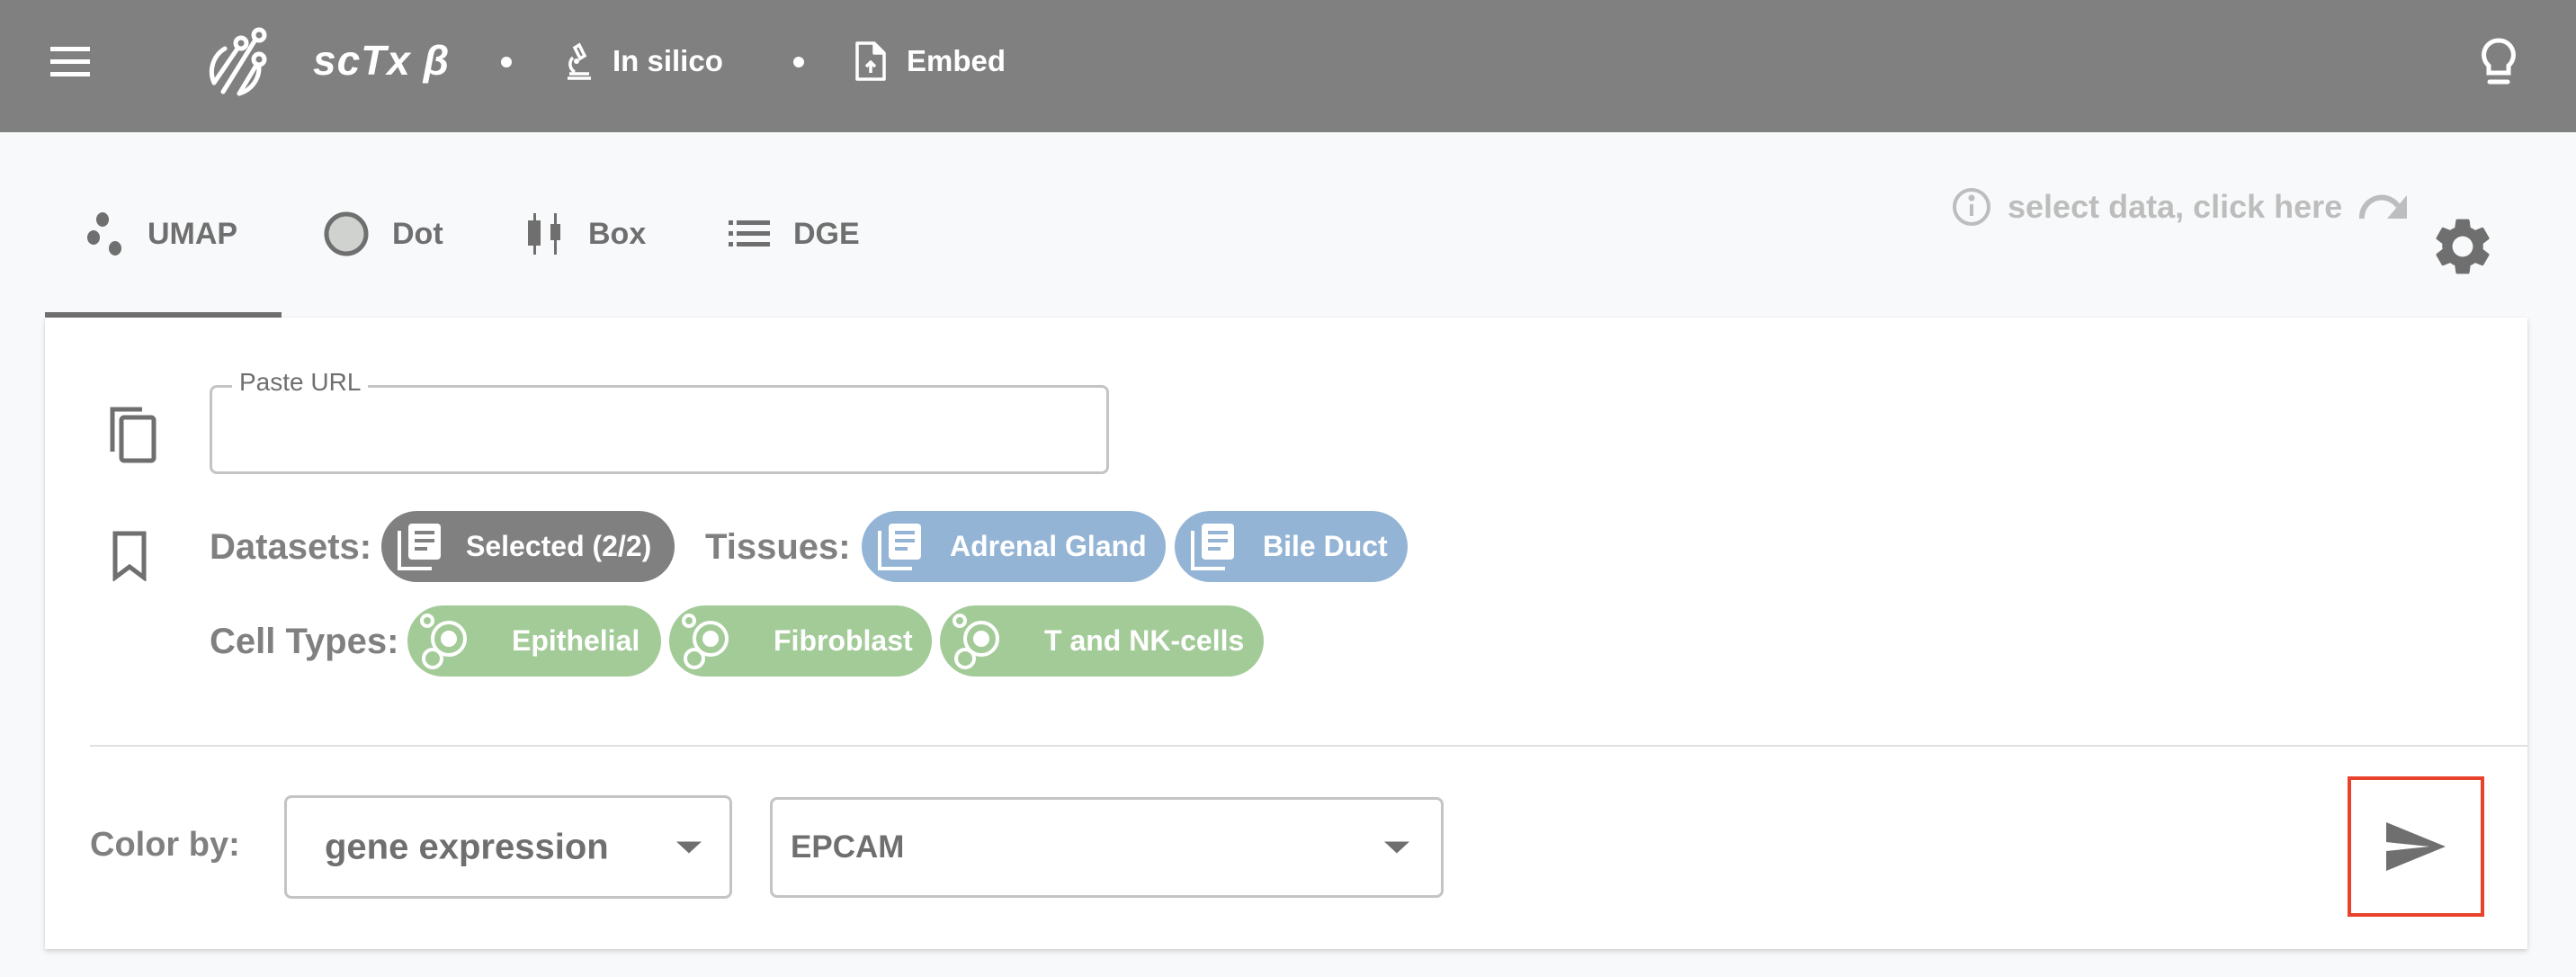  What do you see at coordinates (165, 845) in the screenshot?
I see `color-by-label: Color by:` at bounding box center [165, 845].